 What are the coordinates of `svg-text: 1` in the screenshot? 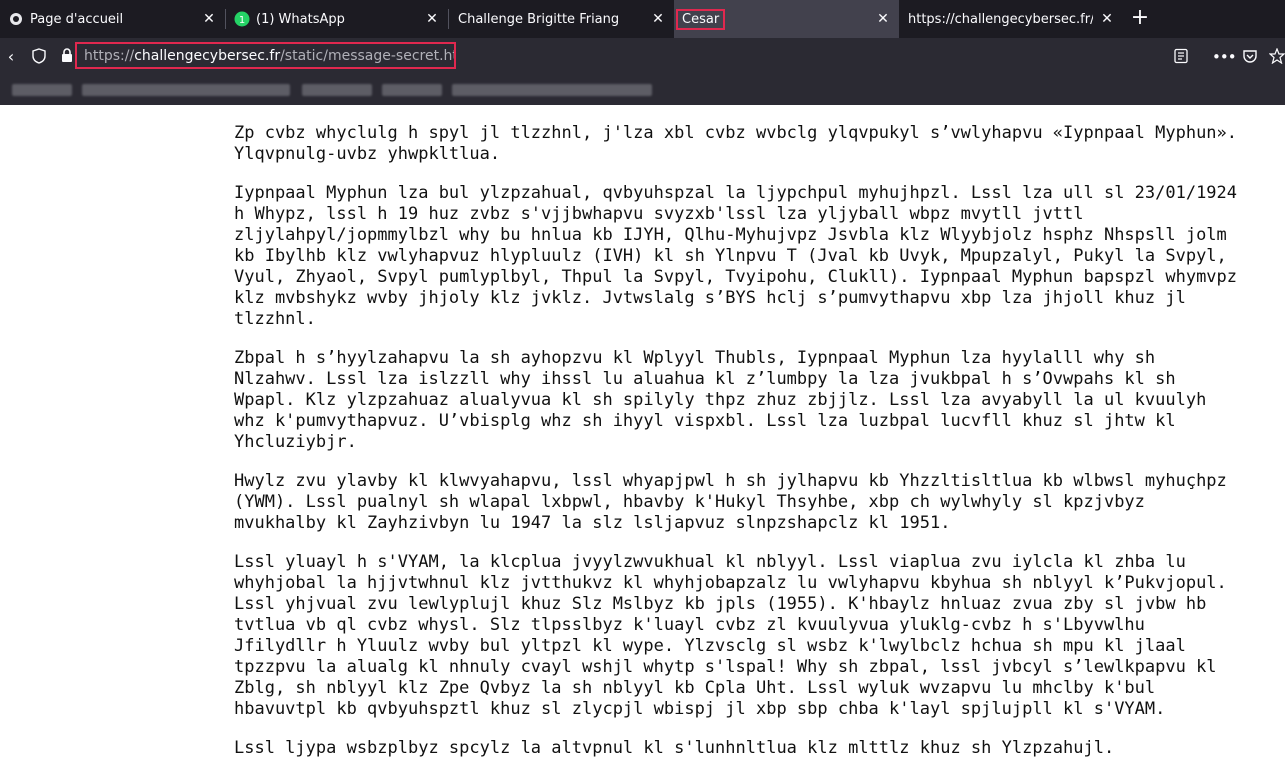 It's located at (242, 20).